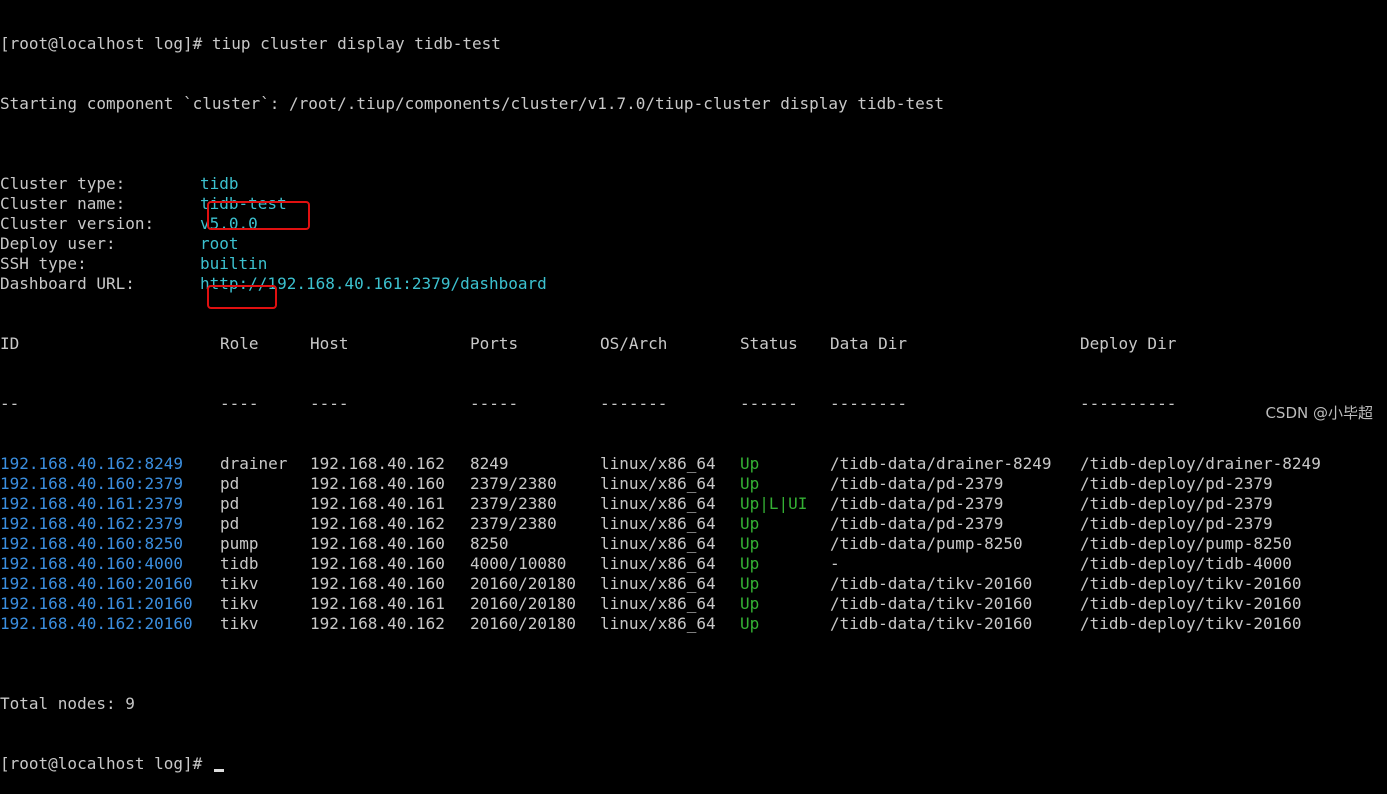  I want to click on node-data-dir: -, so click(835, 563).